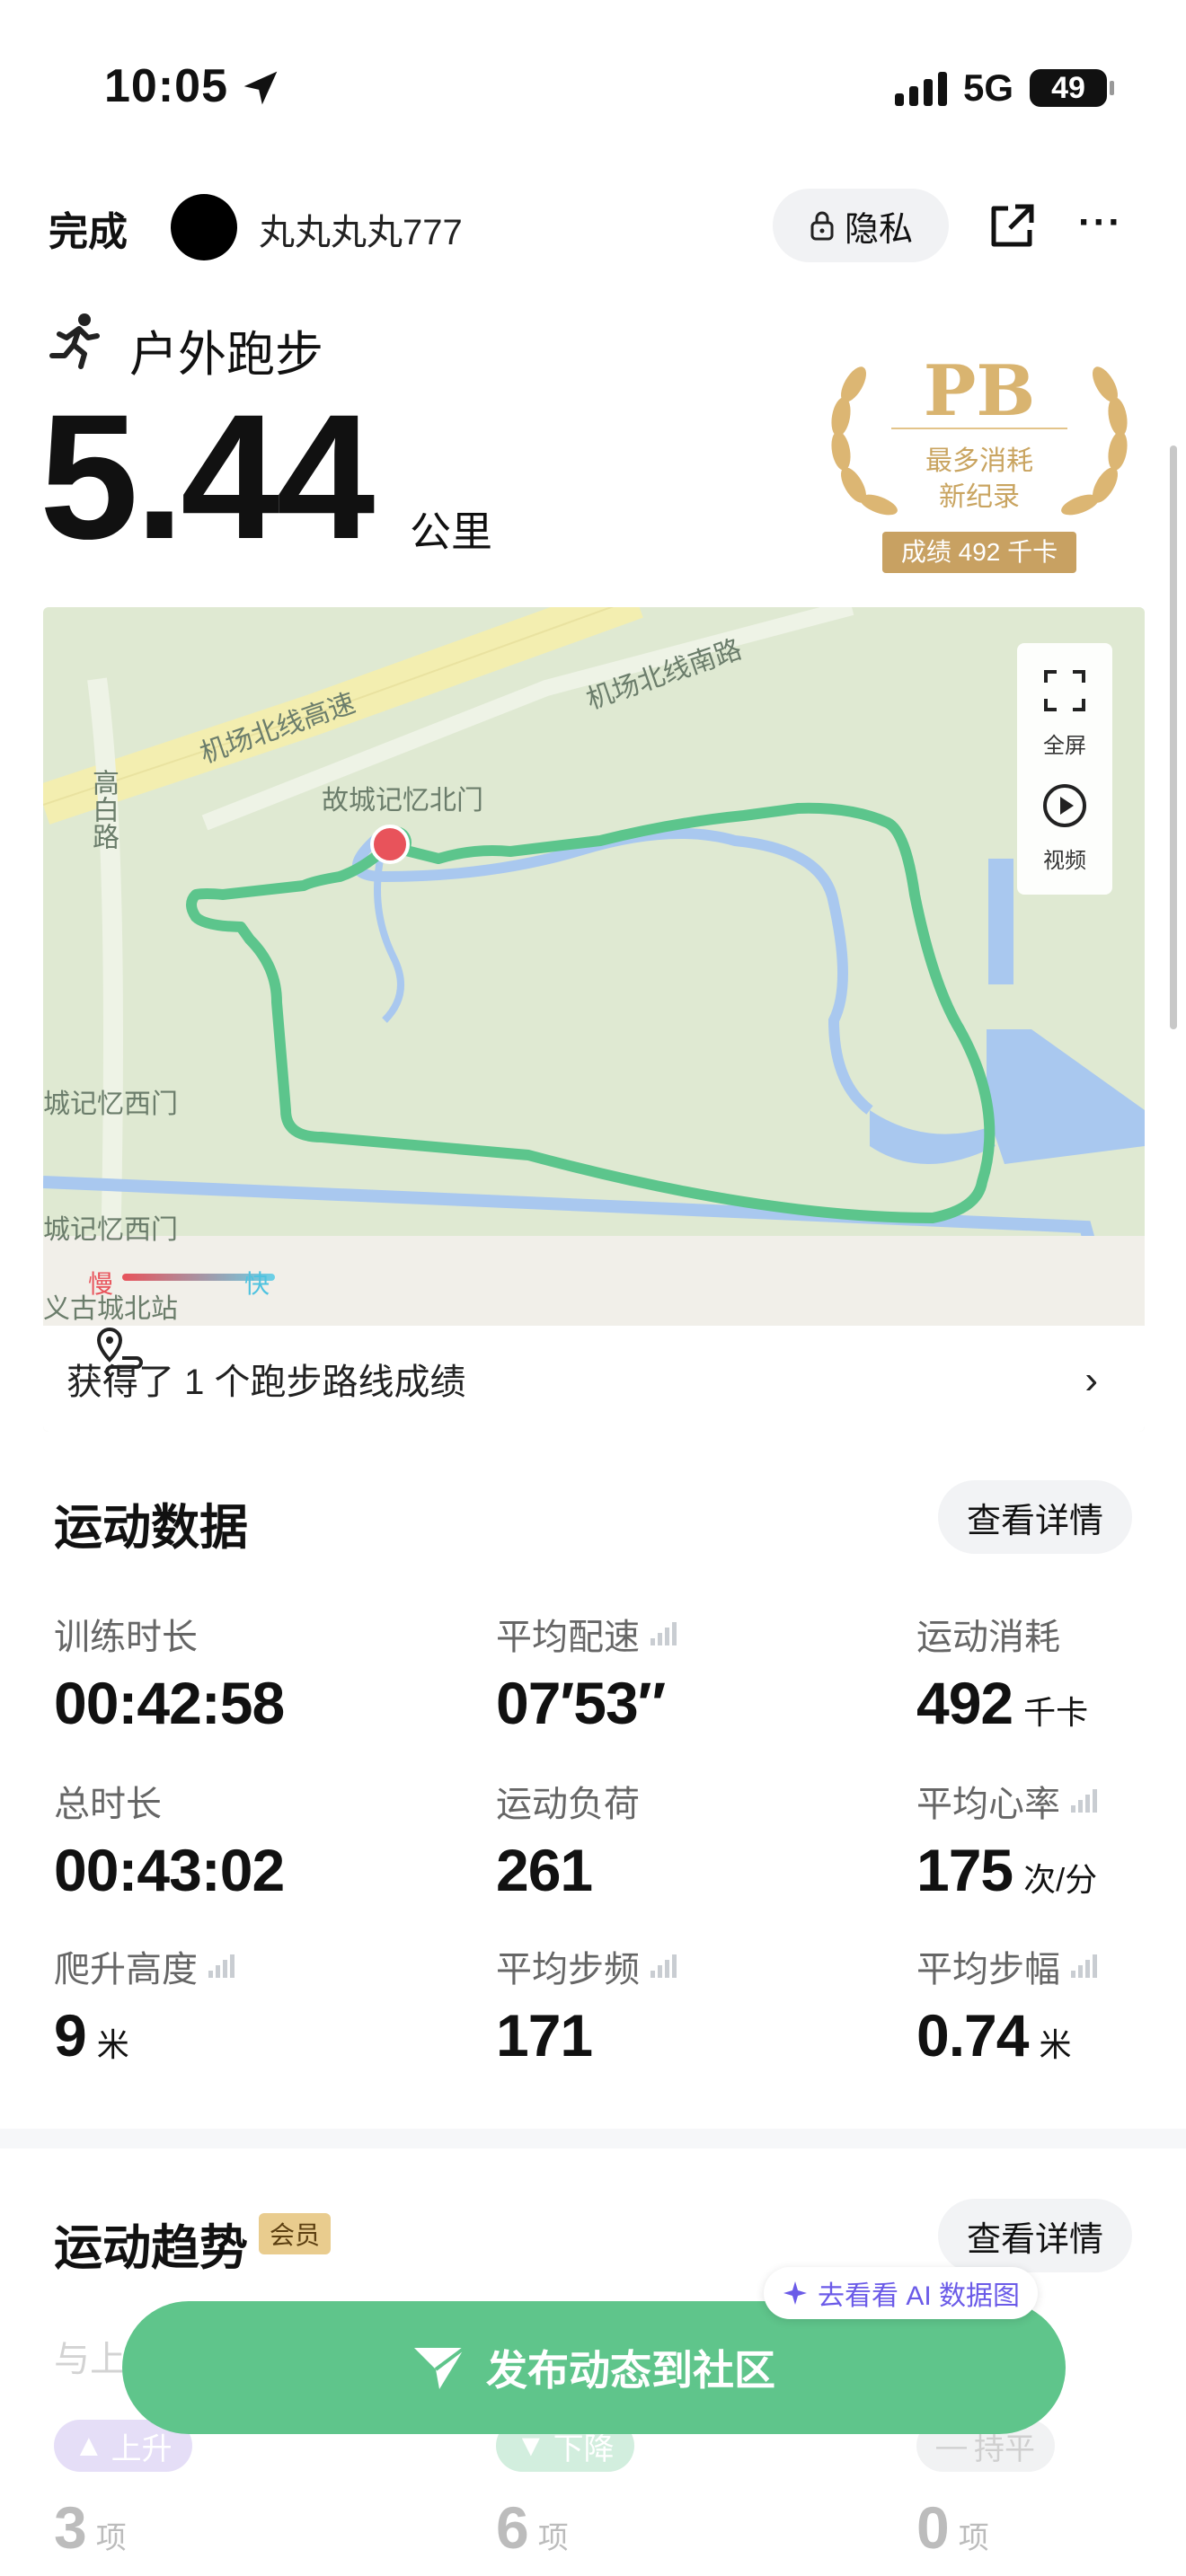 The height and width of the screenshot is (2576, 1186). I want to click on fullscreen-label: 全屏, so click(1064, 743).